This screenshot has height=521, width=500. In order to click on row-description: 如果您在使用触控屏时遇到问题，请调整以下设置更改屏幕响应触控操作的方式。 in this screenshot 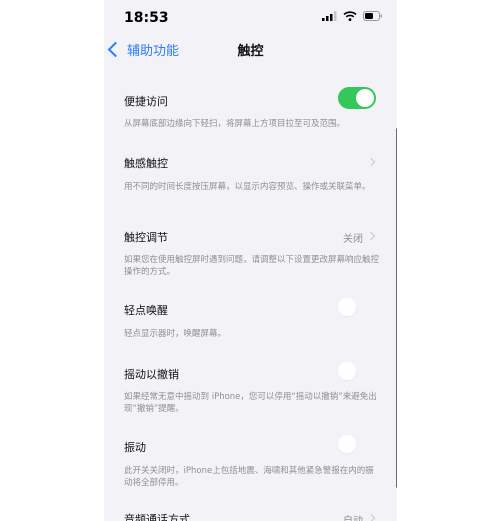, I will do `click(252, 266)`.